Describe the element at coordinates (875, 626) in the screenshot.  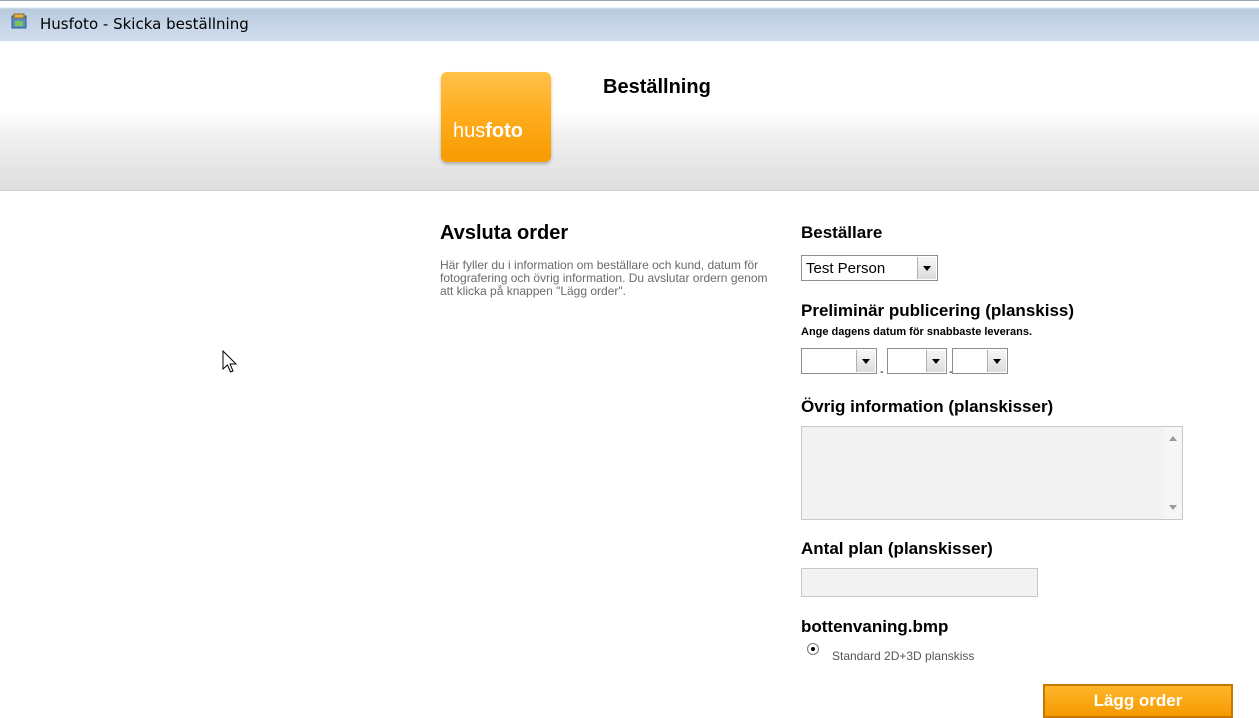
I see `file-label: bottenvaning.bmp` at that location.